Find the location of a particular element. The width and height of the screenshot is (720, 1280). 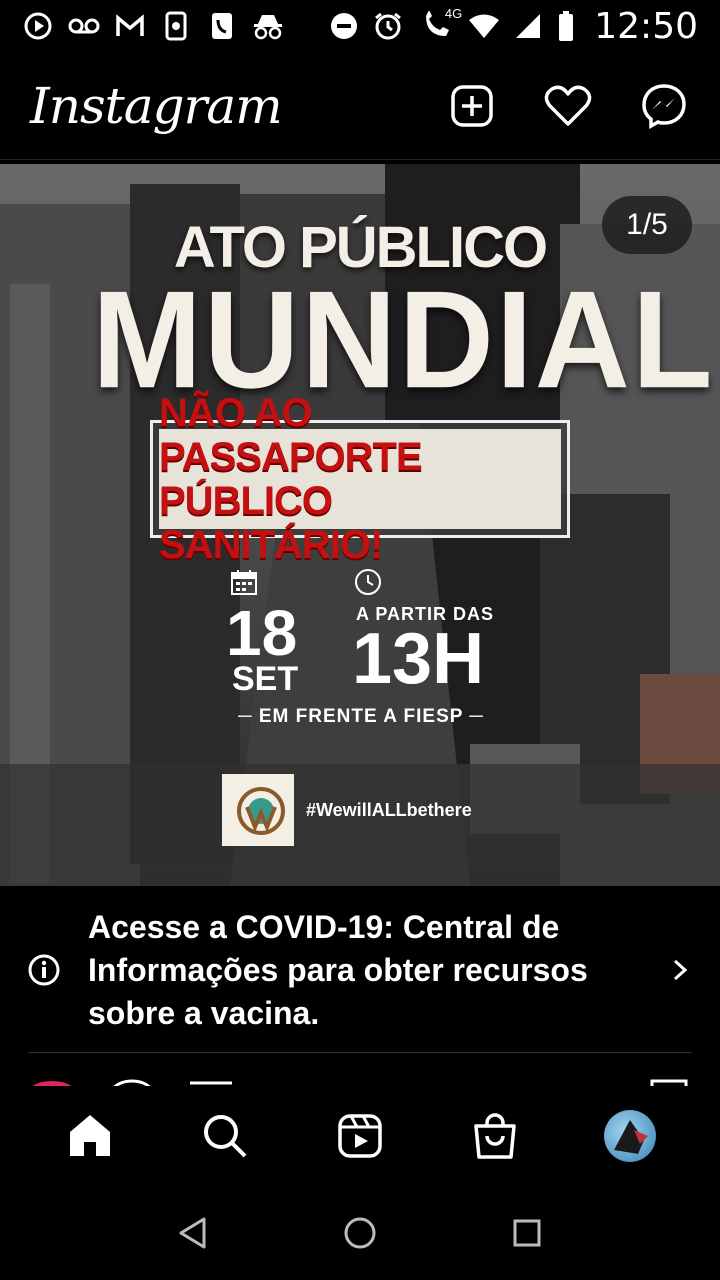

post-actions-peek is located at coordinates (360, 1081).